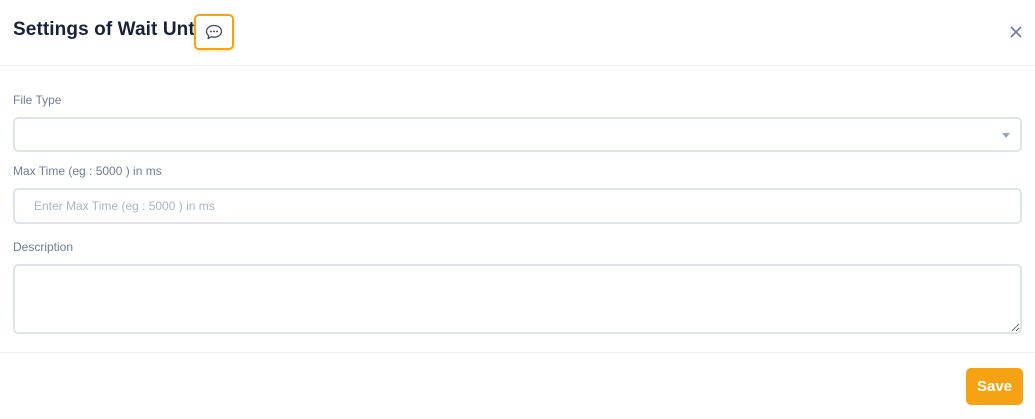  I want to click on comment-icon, so click(214, 32).